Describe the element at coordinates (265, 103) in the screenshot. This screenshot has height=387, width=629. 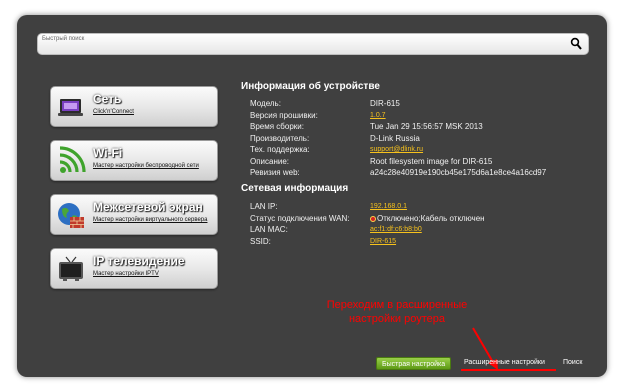
I see `model-label: Модель:` at that location.